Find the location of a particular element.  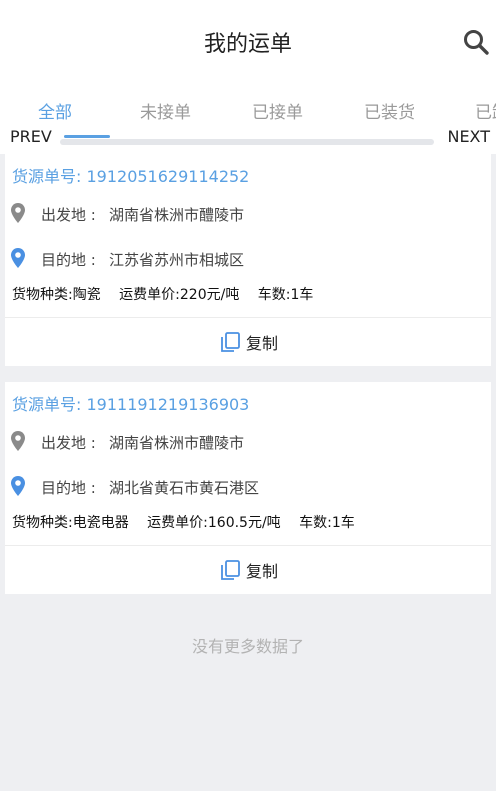

tab-active-indicator is located at coordinates (87, 136).